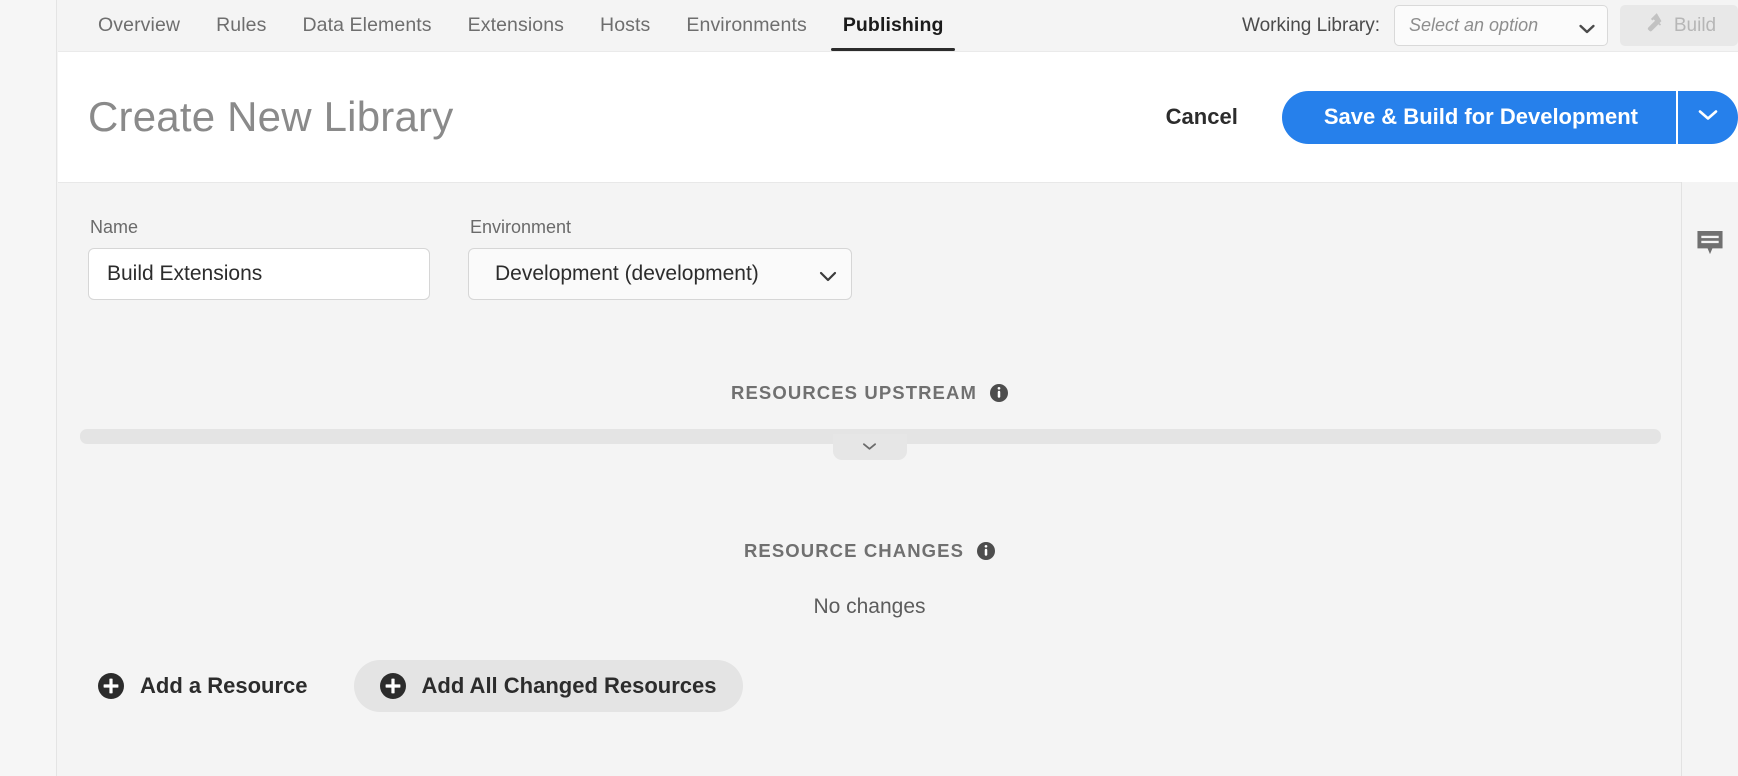  Describe the element at coordinates (854, 392) in the screenshot. I see `resources-upstream-title: RESOURCES UPSTREAM` at that location.